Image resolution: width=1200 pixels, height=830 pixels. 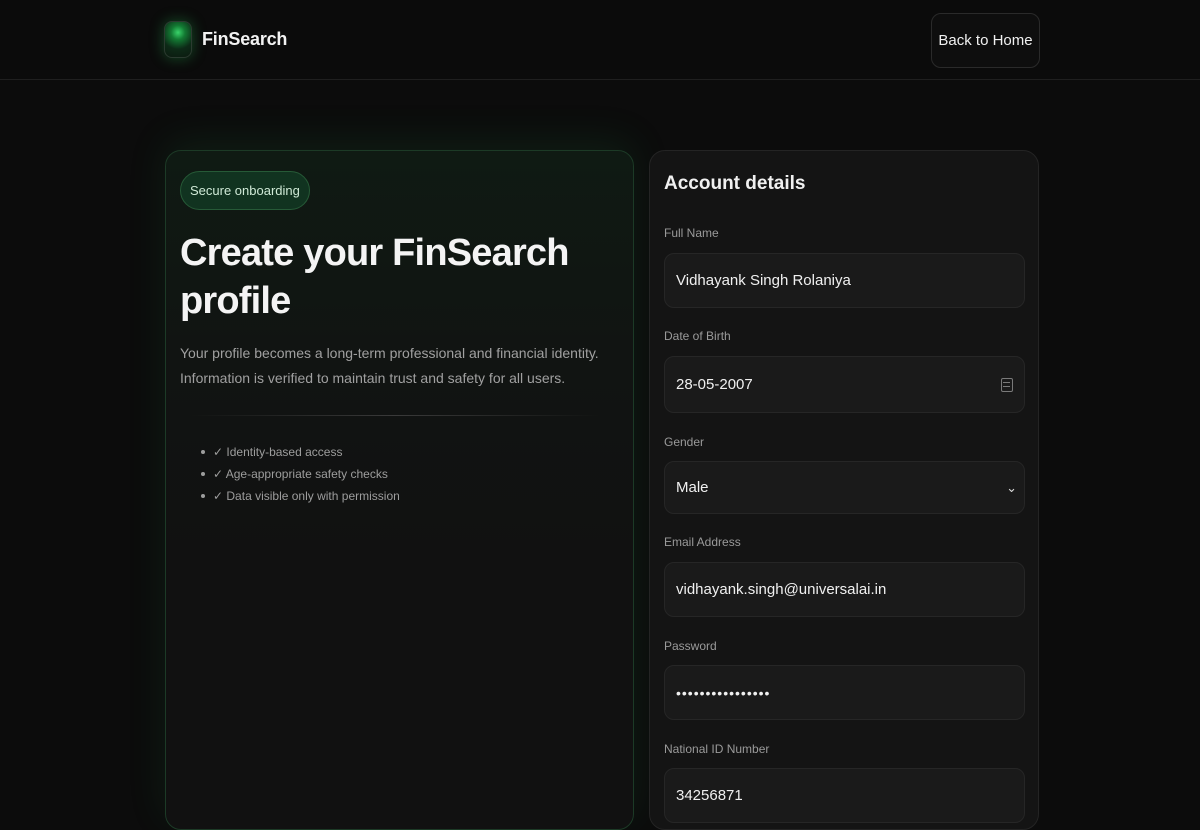 I want to click on page-title: Create your FinSearch profile, so click(x=374, y=277).